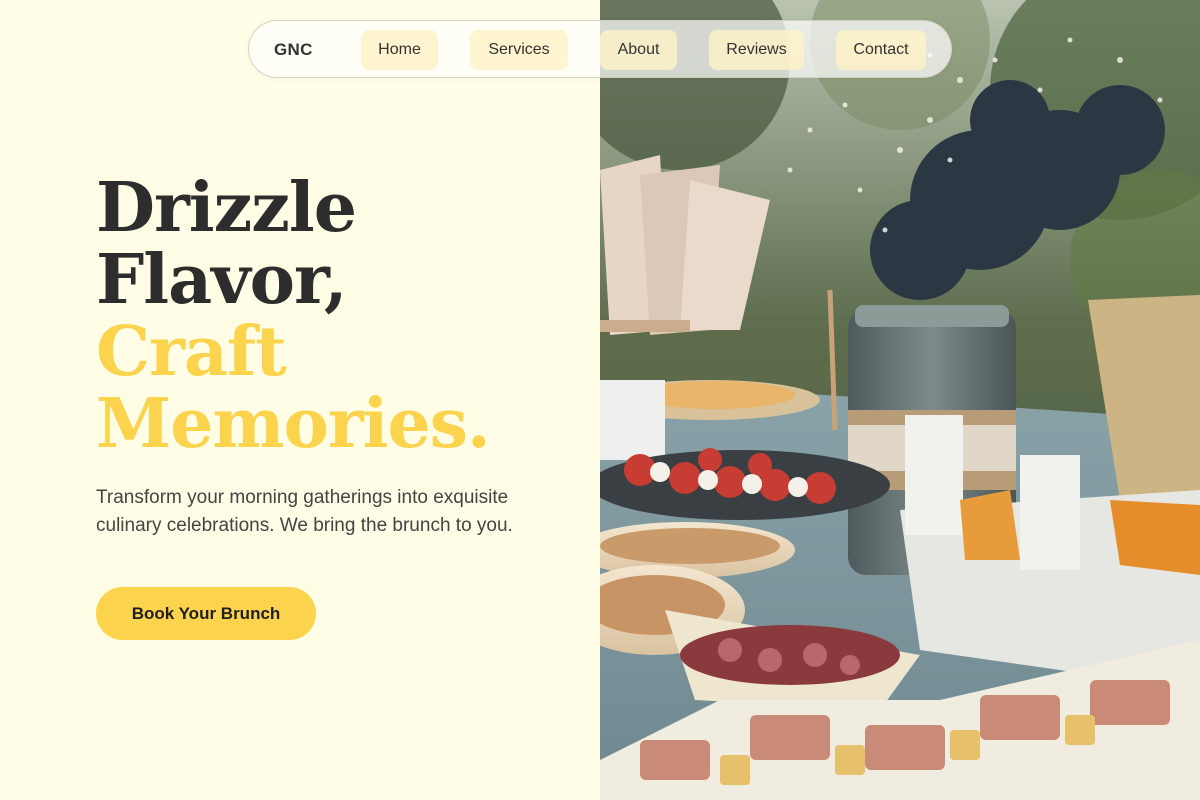  I want to click on top-nav: GNC Home Services About Reviews Contact, so click(600, 49).